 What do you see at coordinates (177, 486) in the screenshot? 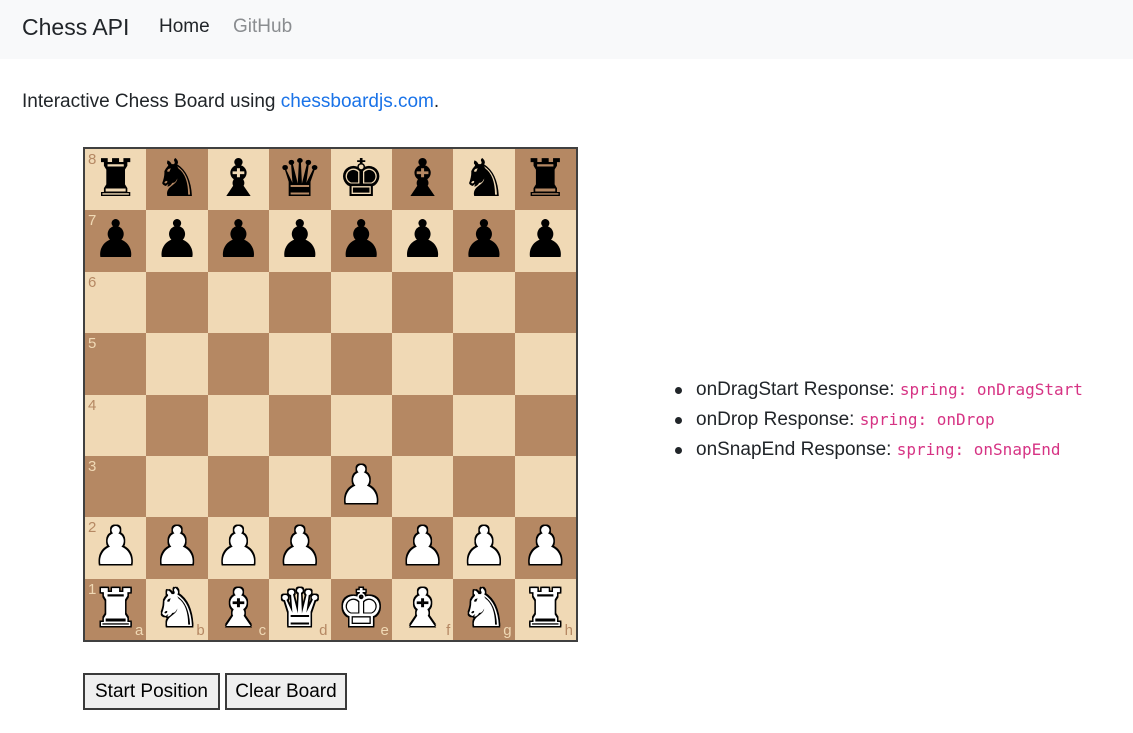
I see `square-b3` at bounding box center [177, 486].